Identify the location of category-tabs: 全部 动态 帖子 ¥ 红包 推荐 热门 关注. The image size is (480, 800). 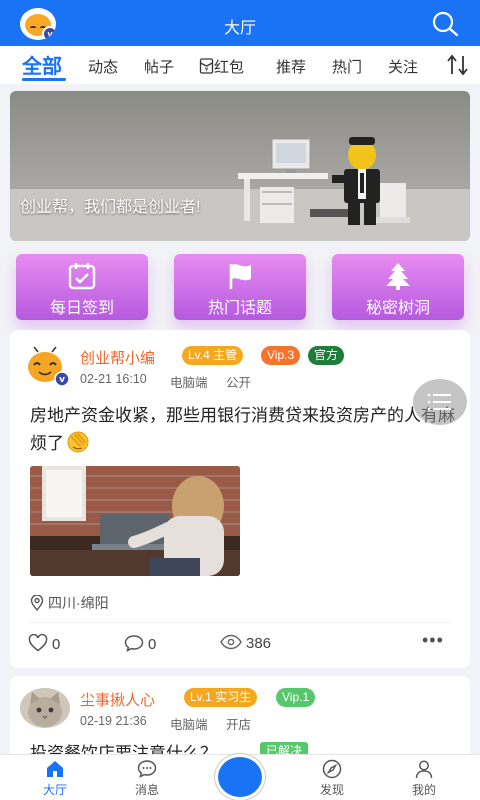
(240, 65).